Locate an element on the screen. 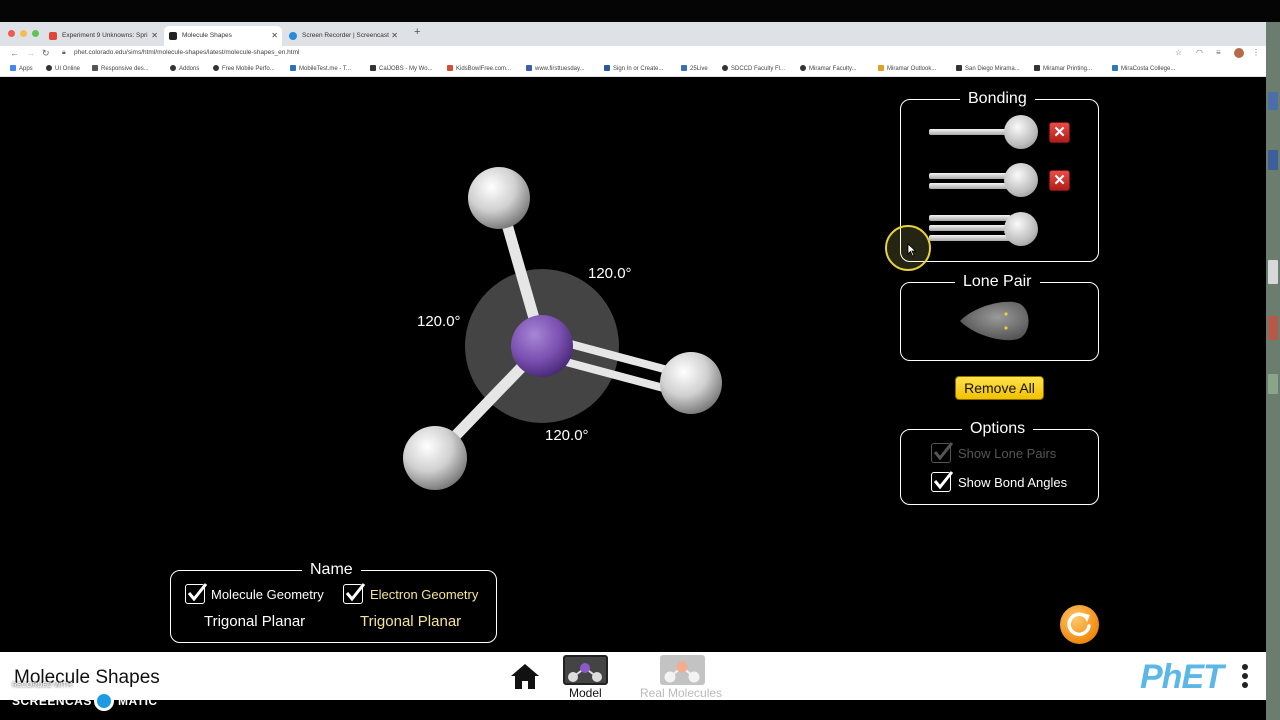  tab-experiment: Experiment 9 Unknowns: Spri ✕ is located at coordinates (103, 36).